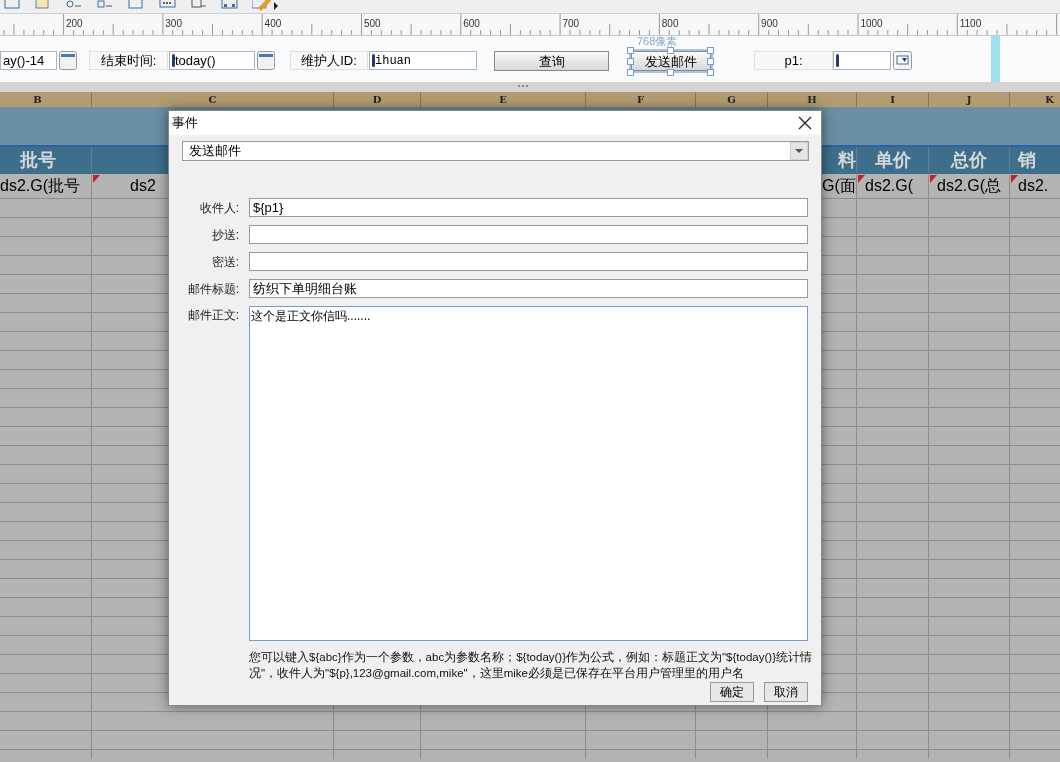 Image resolution: width=1060 pixels, height=762 pixels. I want to click on field-label: 抄送:, so click(225, 235).